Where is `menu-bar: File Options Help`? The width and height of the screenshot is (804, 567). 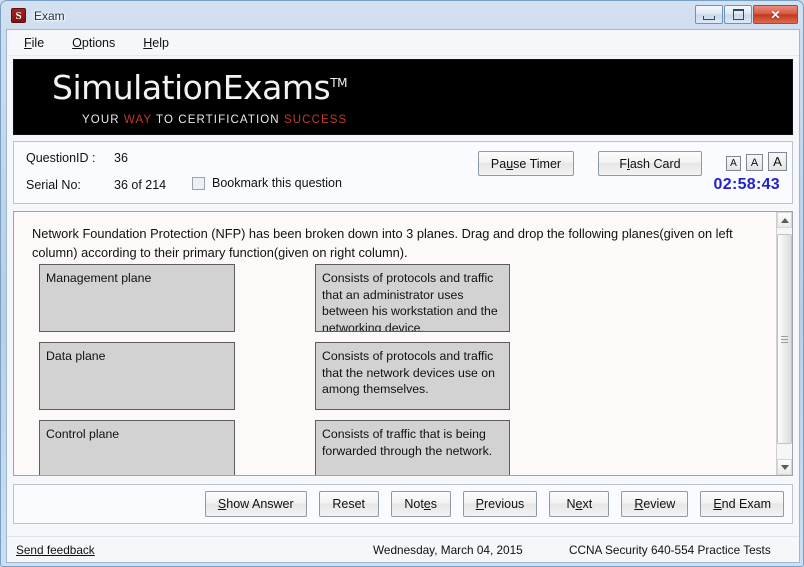 menu-bar: File Options Help is located at coordinates (403, 43).